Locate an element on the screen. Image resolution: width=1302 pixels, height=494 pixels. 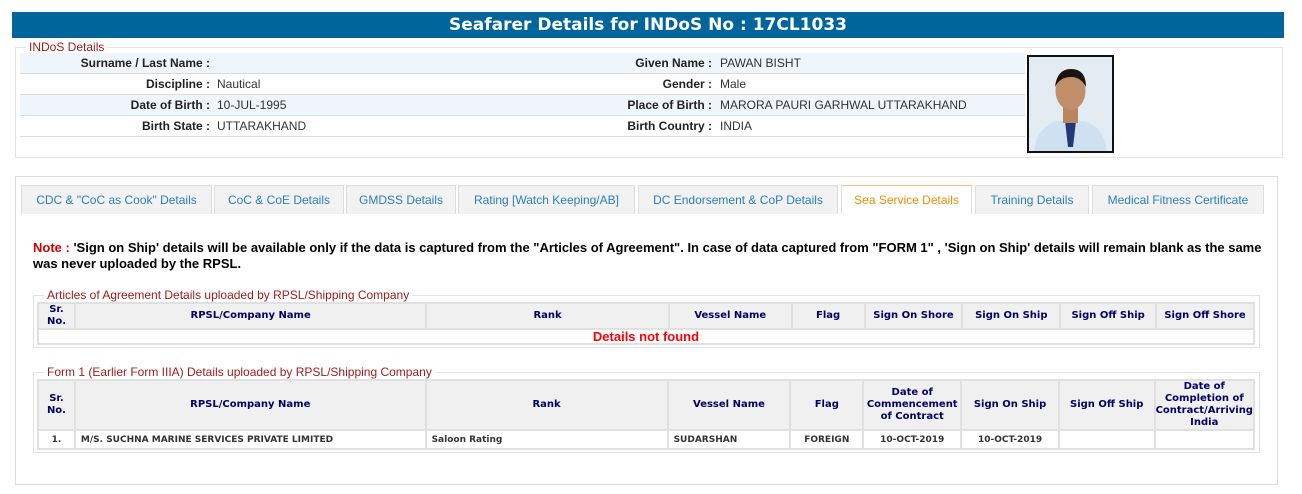
table-cell: 1. is located at coordinates (56, 439).